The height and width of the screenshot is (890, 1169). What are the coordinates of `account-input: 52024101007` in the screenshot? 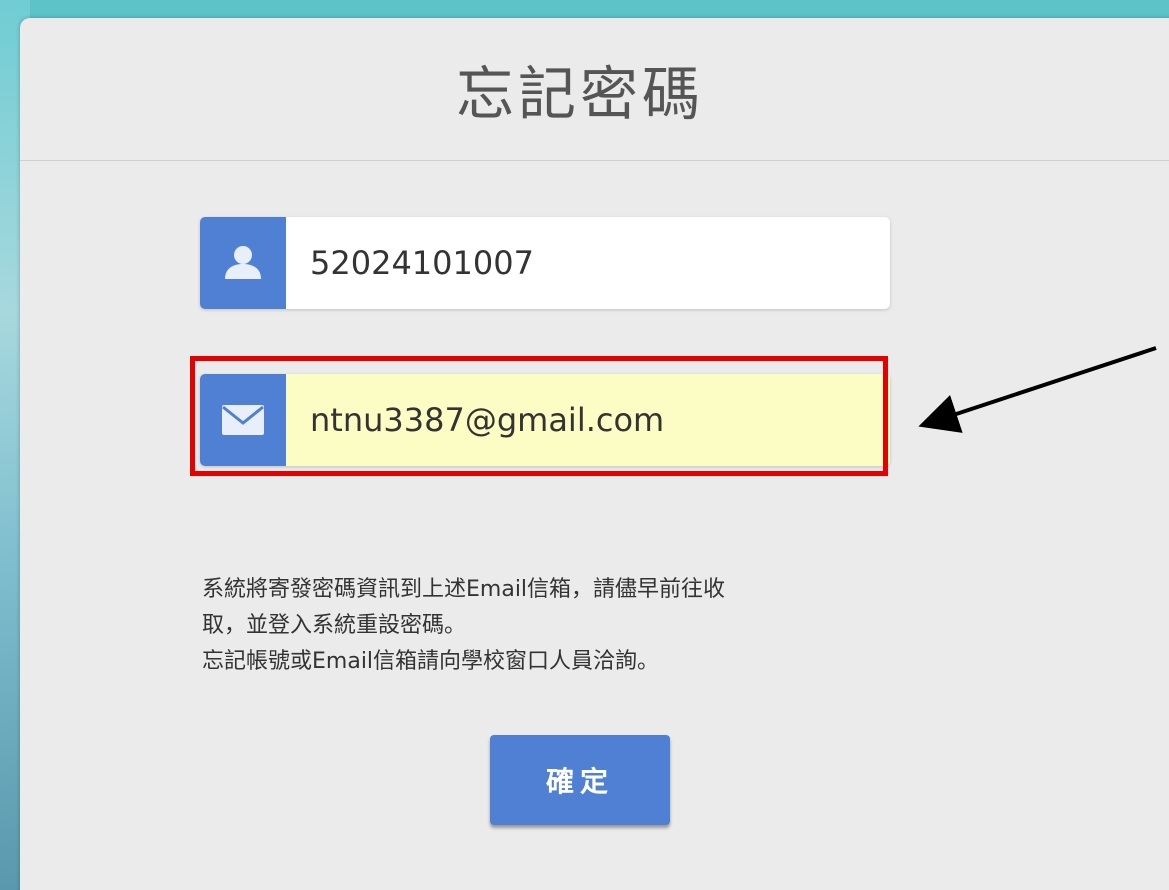 It's located at (588, 263).